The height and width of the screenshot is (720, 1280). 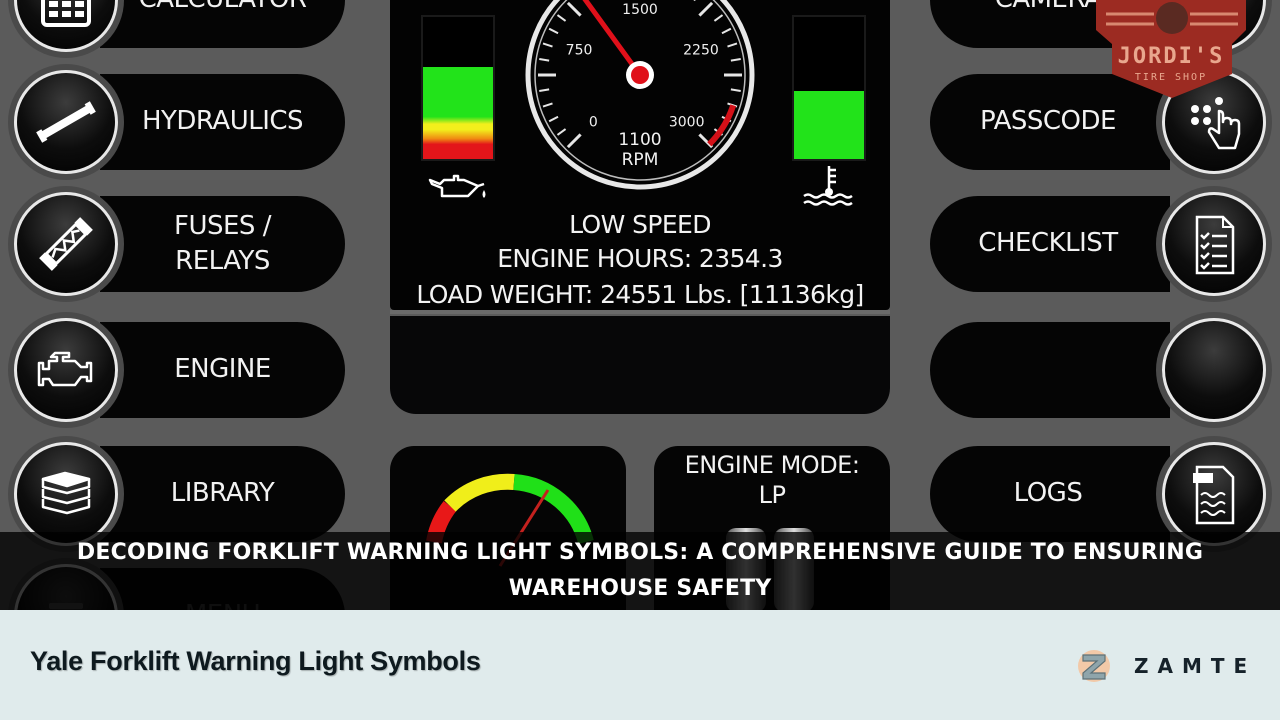 I want to click on books-icon, so click(x=66, y=494).